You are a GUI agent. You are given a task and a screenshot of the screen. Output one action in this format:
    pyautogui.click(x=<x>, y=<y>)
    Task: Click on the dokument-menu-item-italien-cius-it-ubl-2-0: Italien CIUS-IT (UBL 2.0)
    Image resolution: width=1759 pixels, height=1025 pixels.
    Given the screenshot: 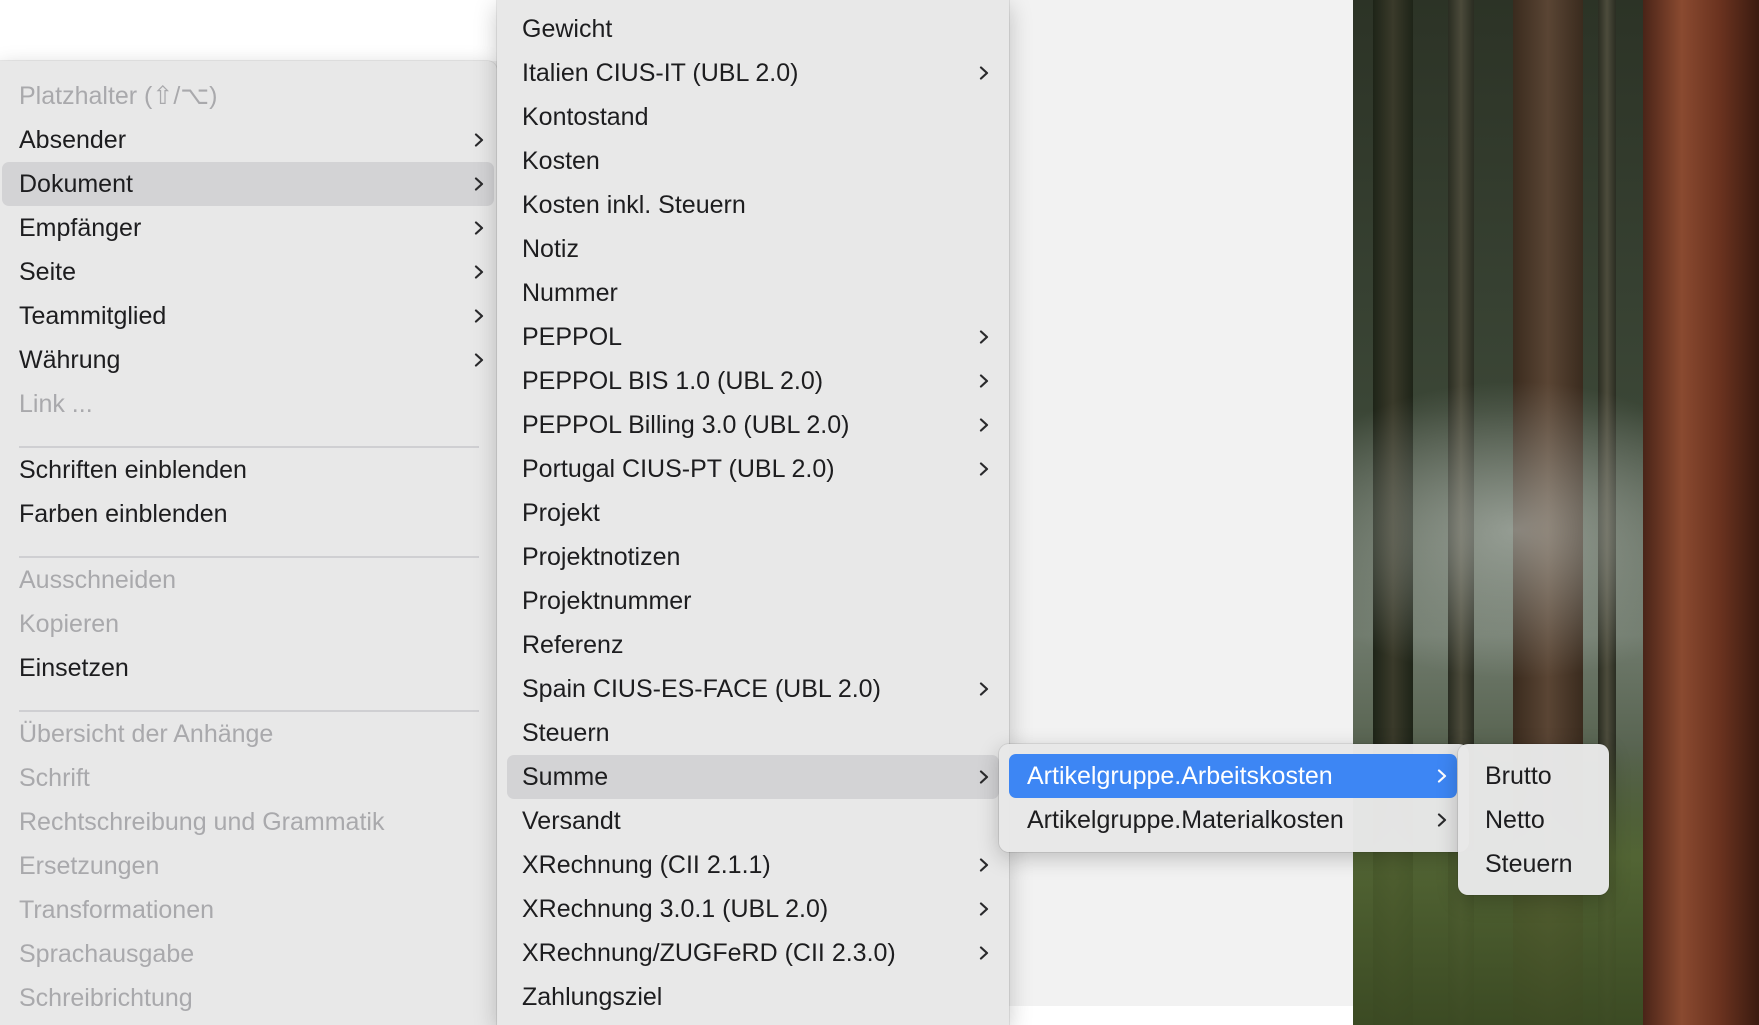 What is the action you would take?
    pyautogui.click(x=753, y=73)
    